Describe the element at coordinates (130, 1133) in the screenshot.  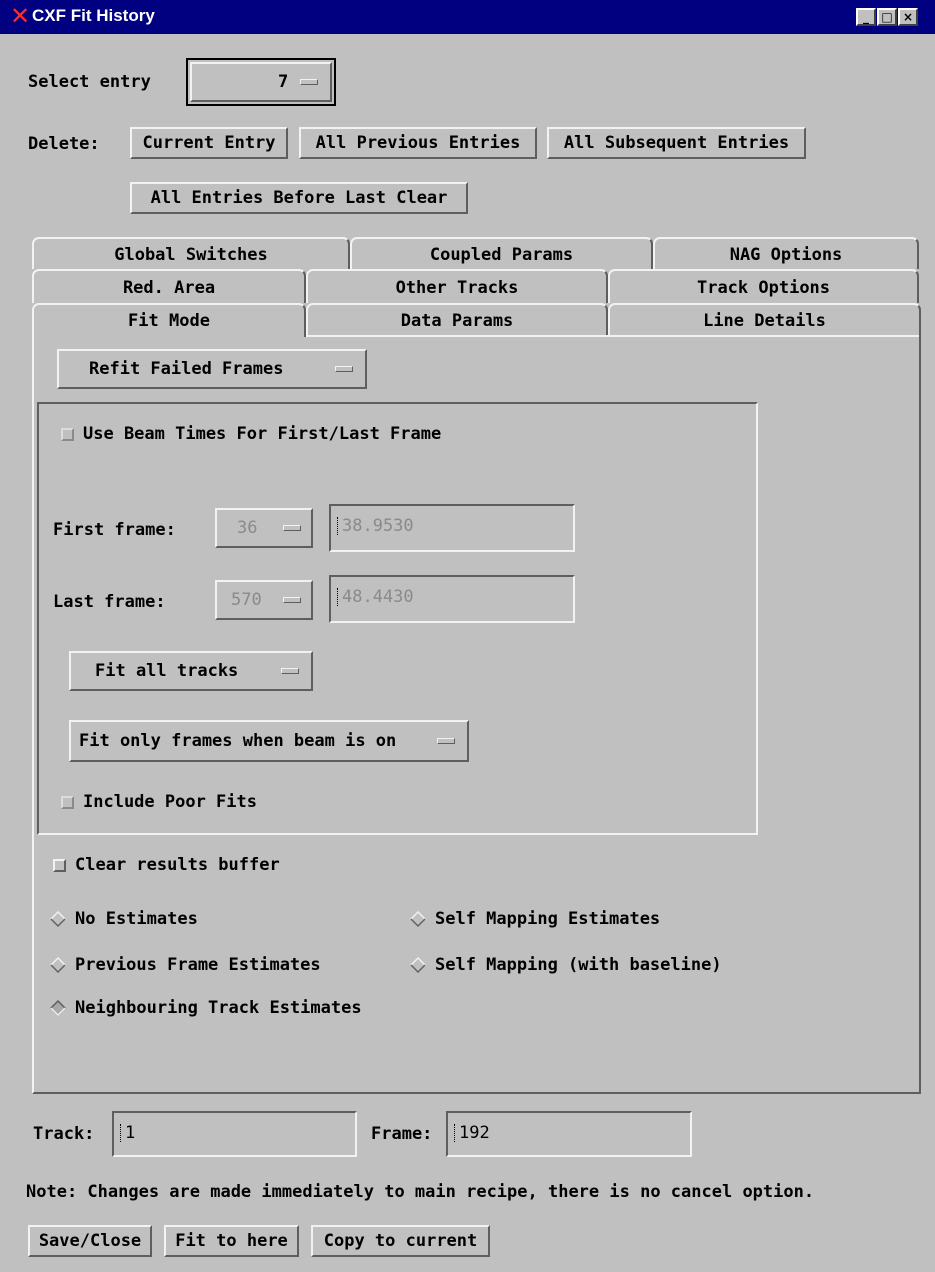
I see `track-value: 1` at that location.